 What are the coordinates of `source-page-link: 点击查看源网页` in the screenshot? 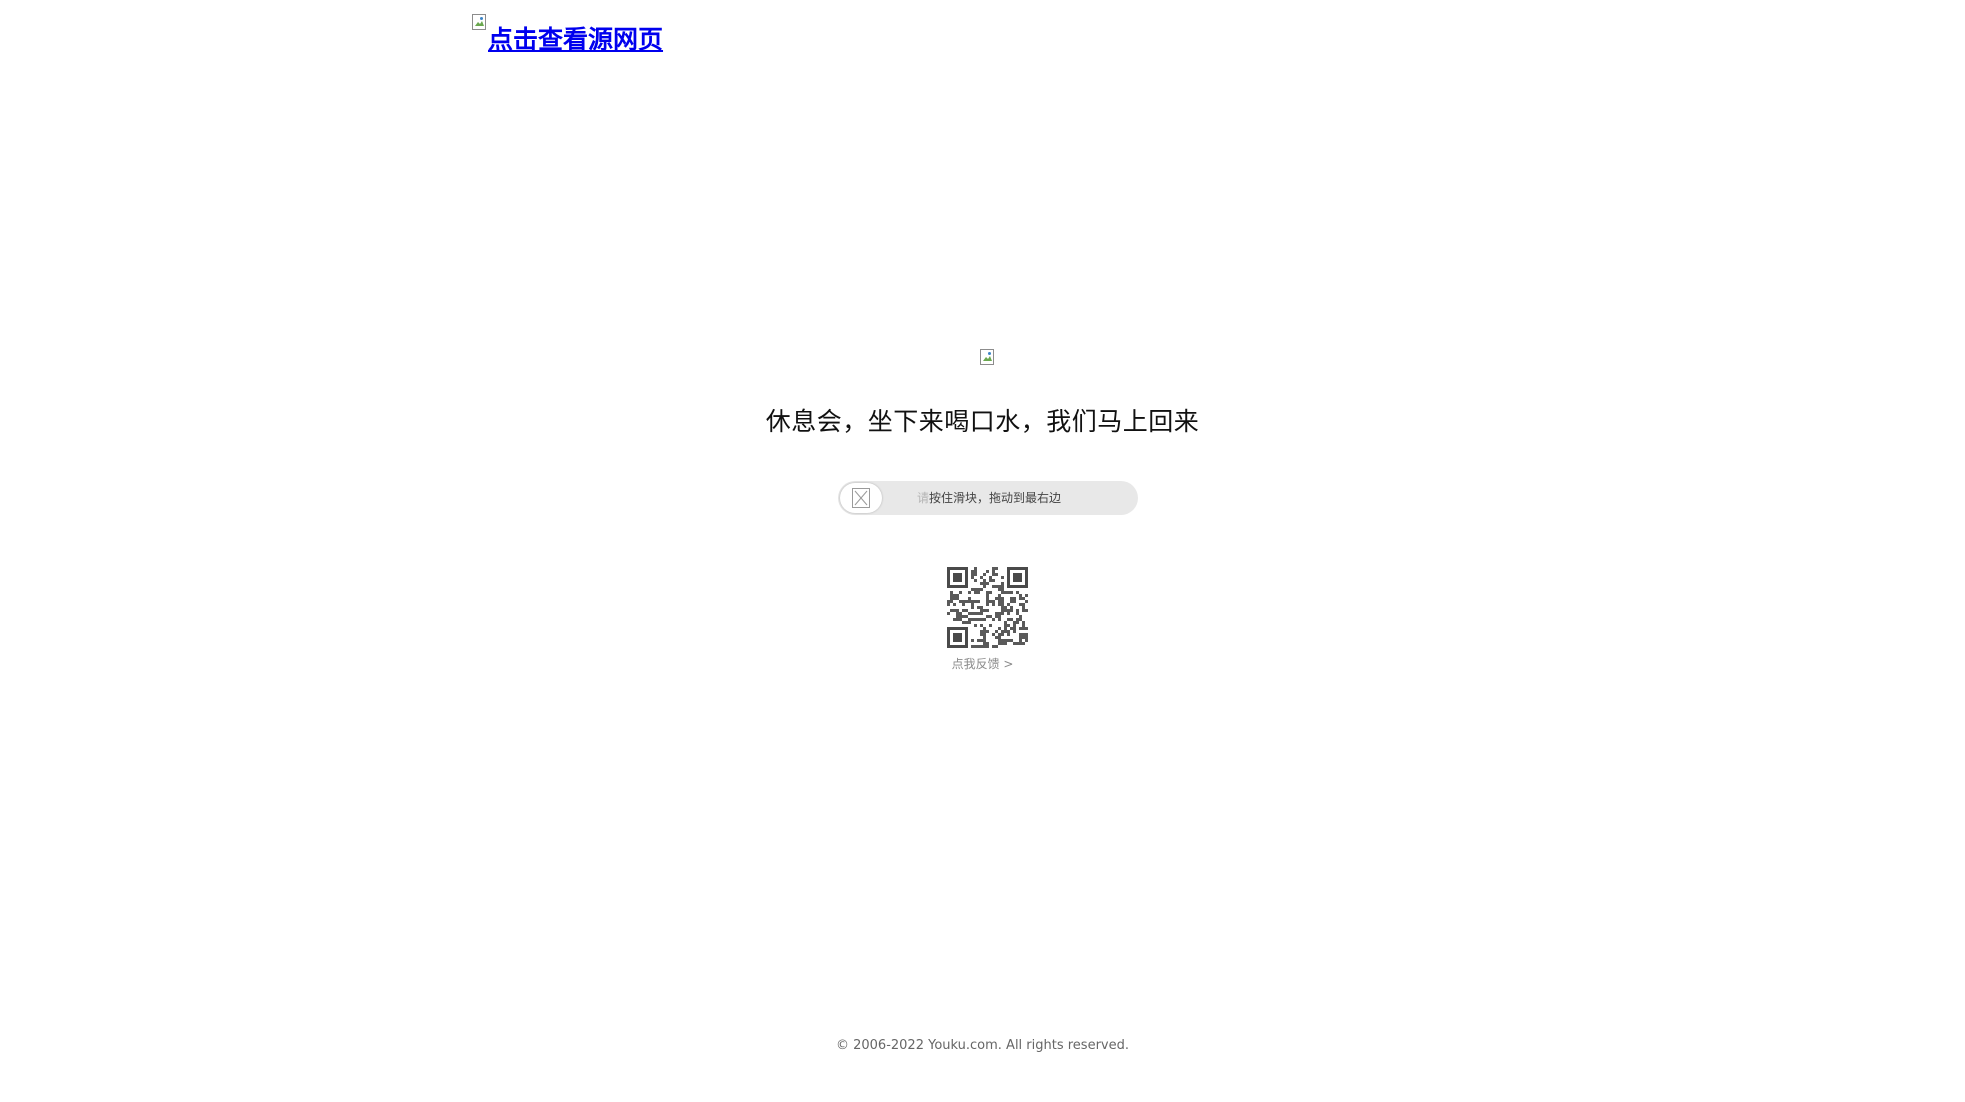 It's located at (567, 33).